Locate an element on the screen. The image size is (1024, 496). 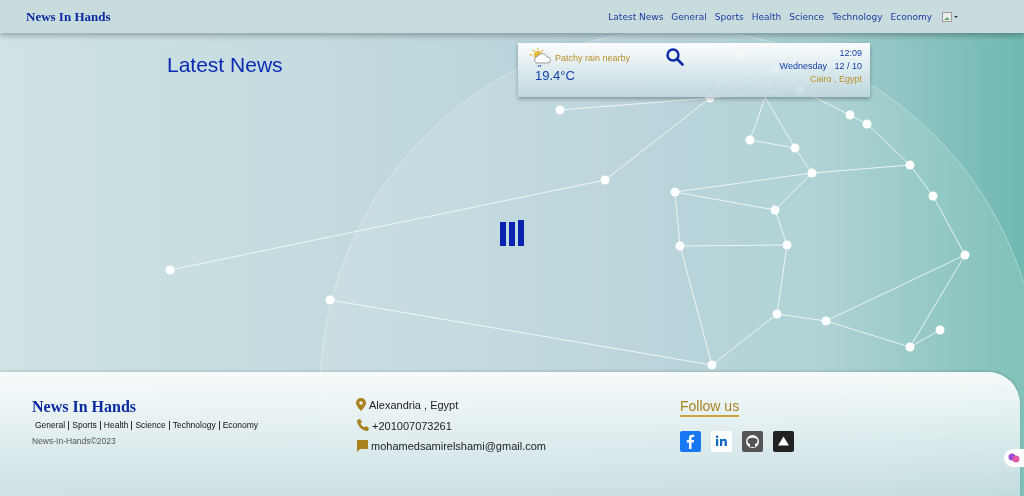
footer-link: Health is located at coordinates (116, 425).